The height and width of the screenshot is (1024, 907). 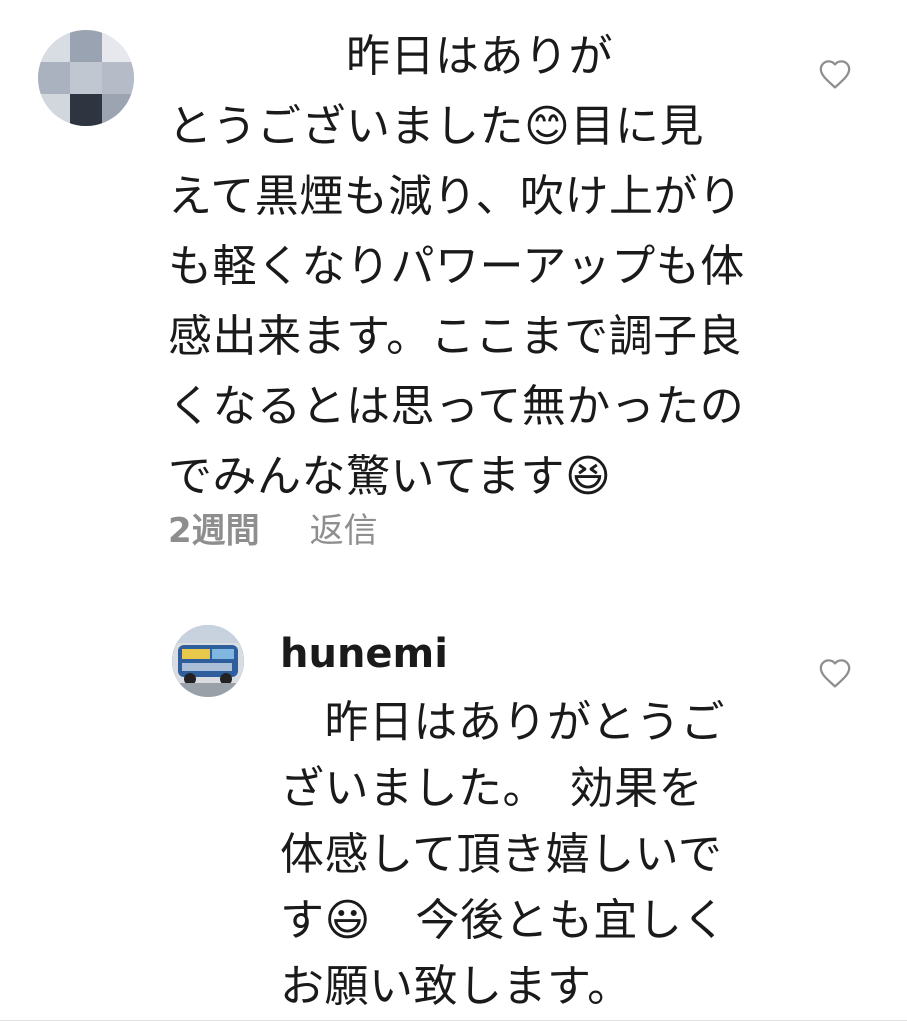 I want to click on avatar, so click(x=86, y=78).